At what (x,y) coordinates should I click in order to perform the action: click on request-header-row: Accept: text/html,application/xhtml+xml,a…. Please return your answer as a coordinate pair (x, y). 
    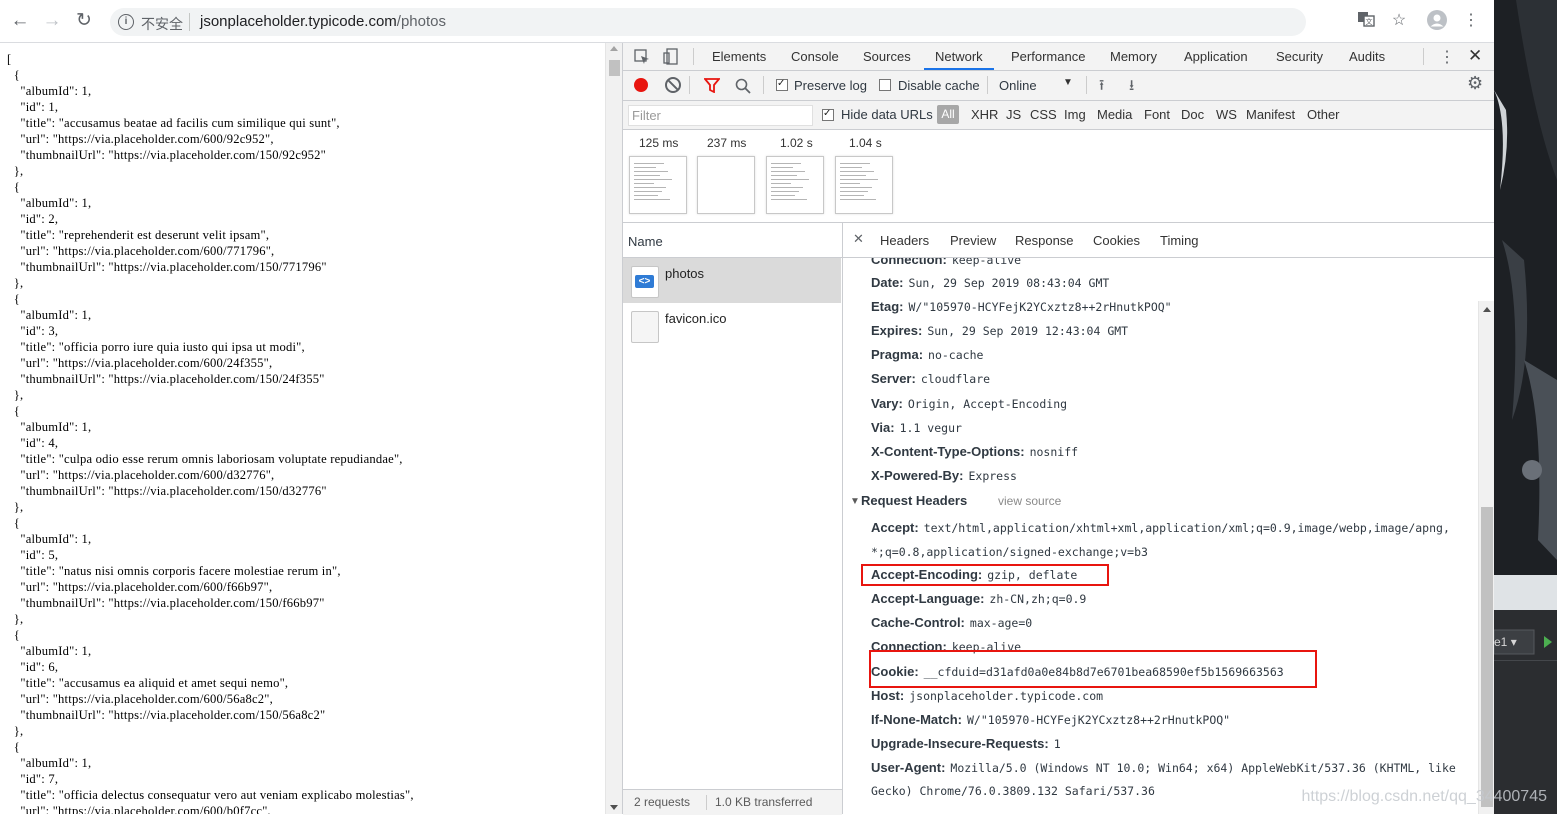
    Looking at the image, I should click on (1160, 527).